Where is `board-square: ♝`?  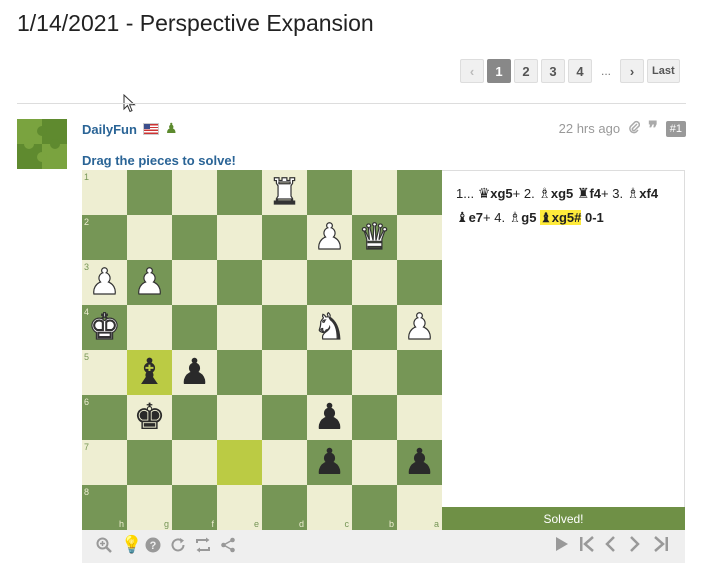
board-square: ♝ is located at coordinates (149, 372).